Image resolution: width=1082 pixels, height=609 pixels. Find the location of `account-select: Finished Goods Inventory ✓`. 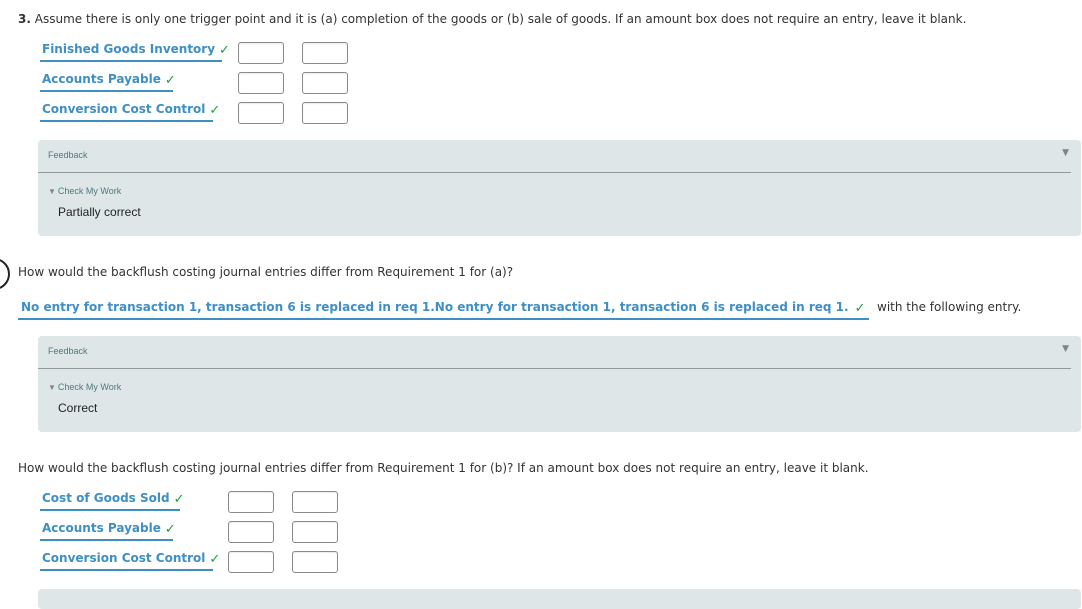

account-select: Finished Goods Inventory ✓ is located at coordinates (135, 51).